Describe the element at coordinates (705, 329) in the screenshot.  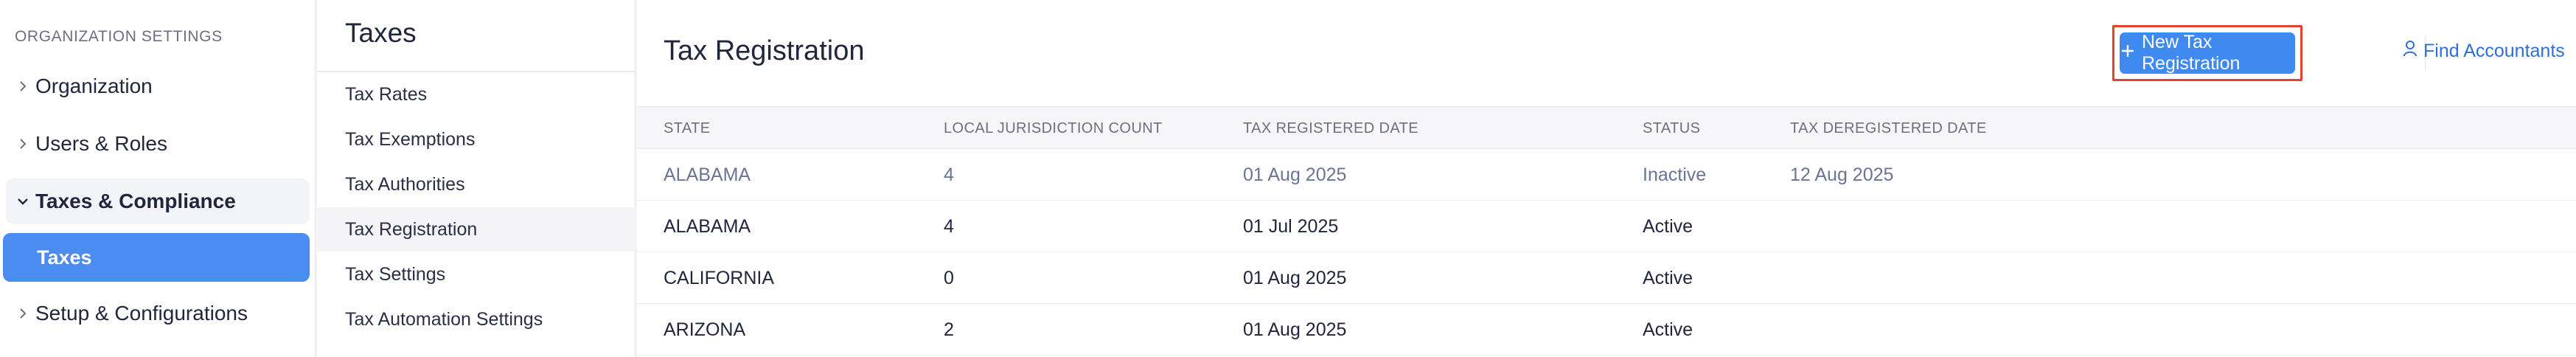
I see `cell-state: ARIZONA` at that location.